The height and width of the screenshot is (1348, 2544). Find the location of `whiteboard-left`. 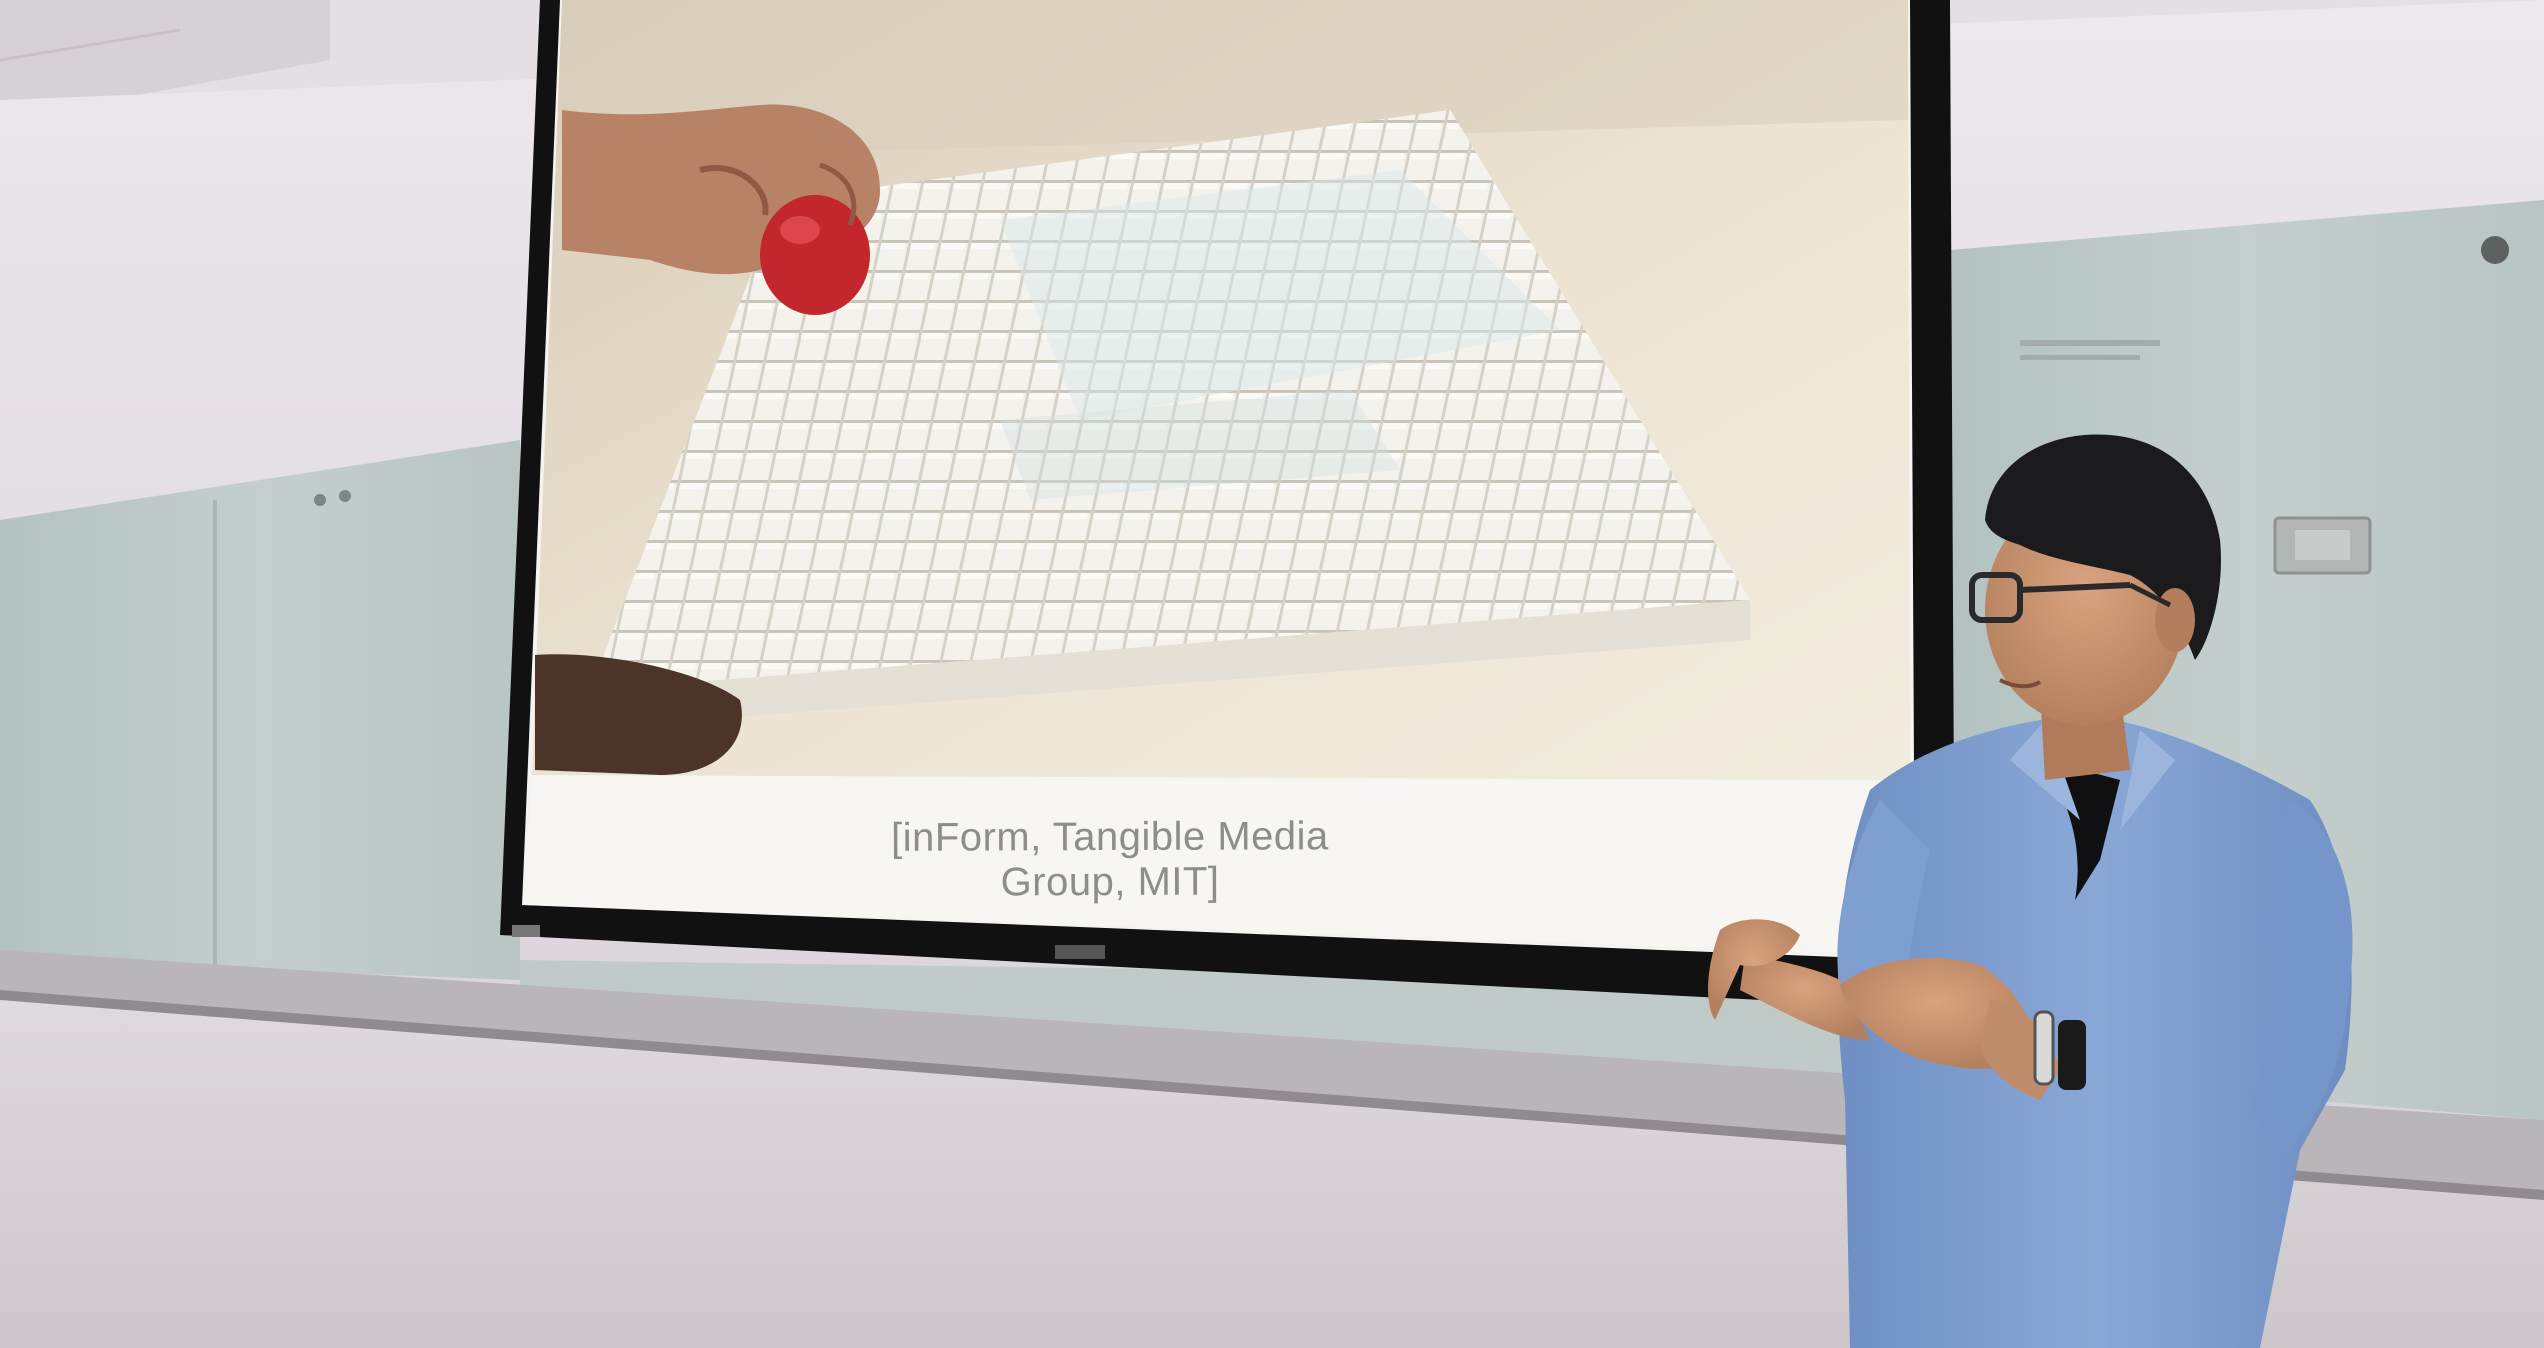

whiteboard-left is located at coordinates (260, 710).